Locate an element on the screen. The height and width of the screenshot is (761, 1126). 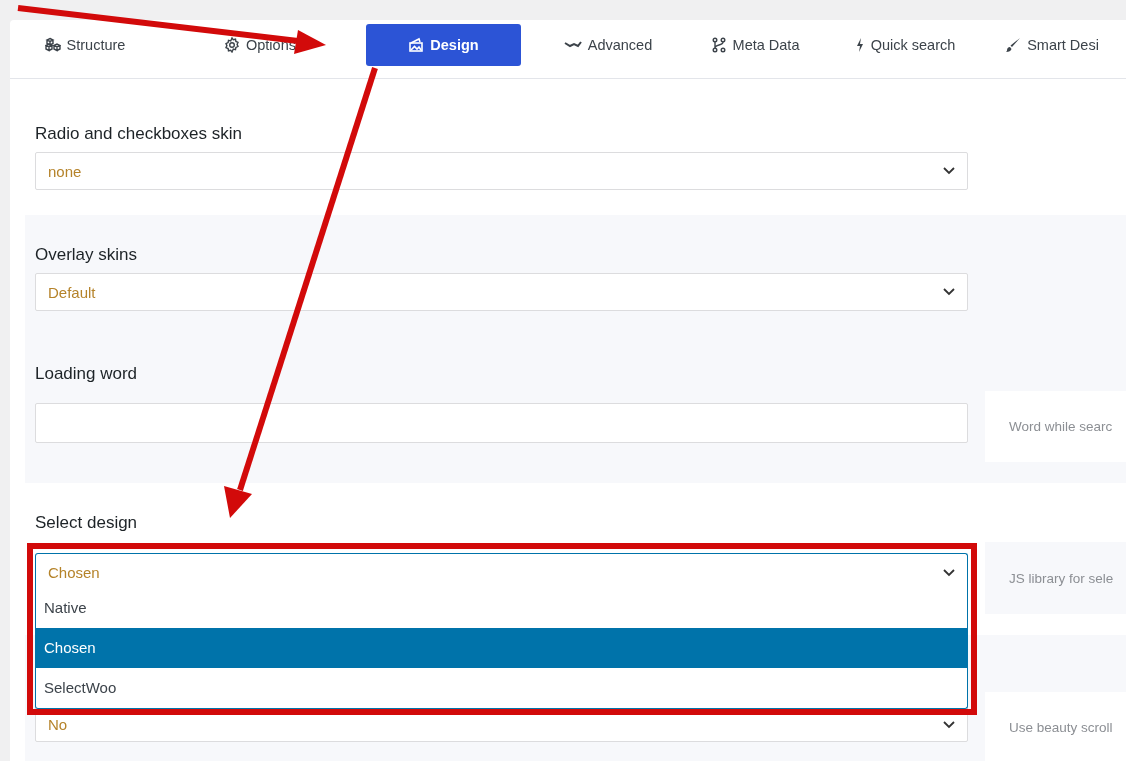
dropdown-option: Native is located at coordinates (501, 609).